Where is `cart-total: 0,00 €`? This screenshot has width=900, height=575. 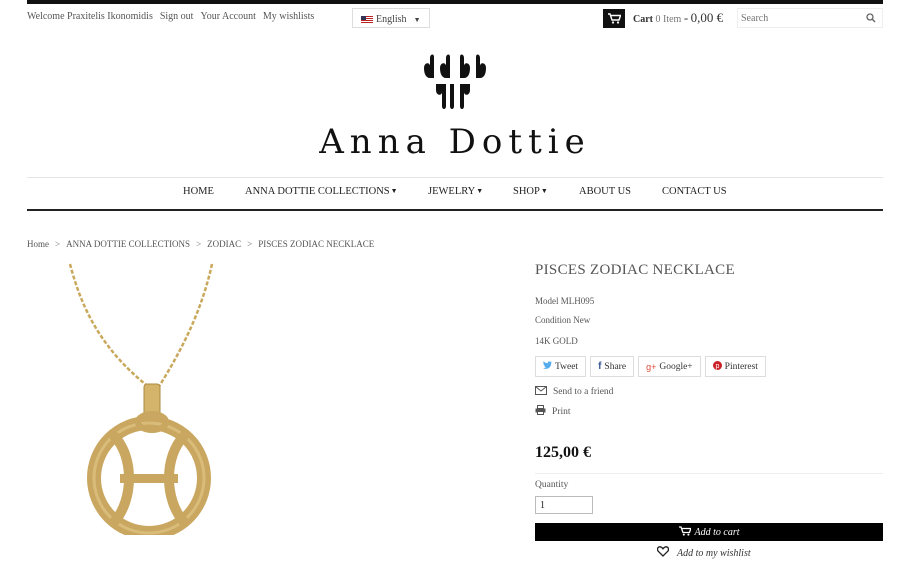 cart-total: 0,00 € is located at coordinates (707, 17).